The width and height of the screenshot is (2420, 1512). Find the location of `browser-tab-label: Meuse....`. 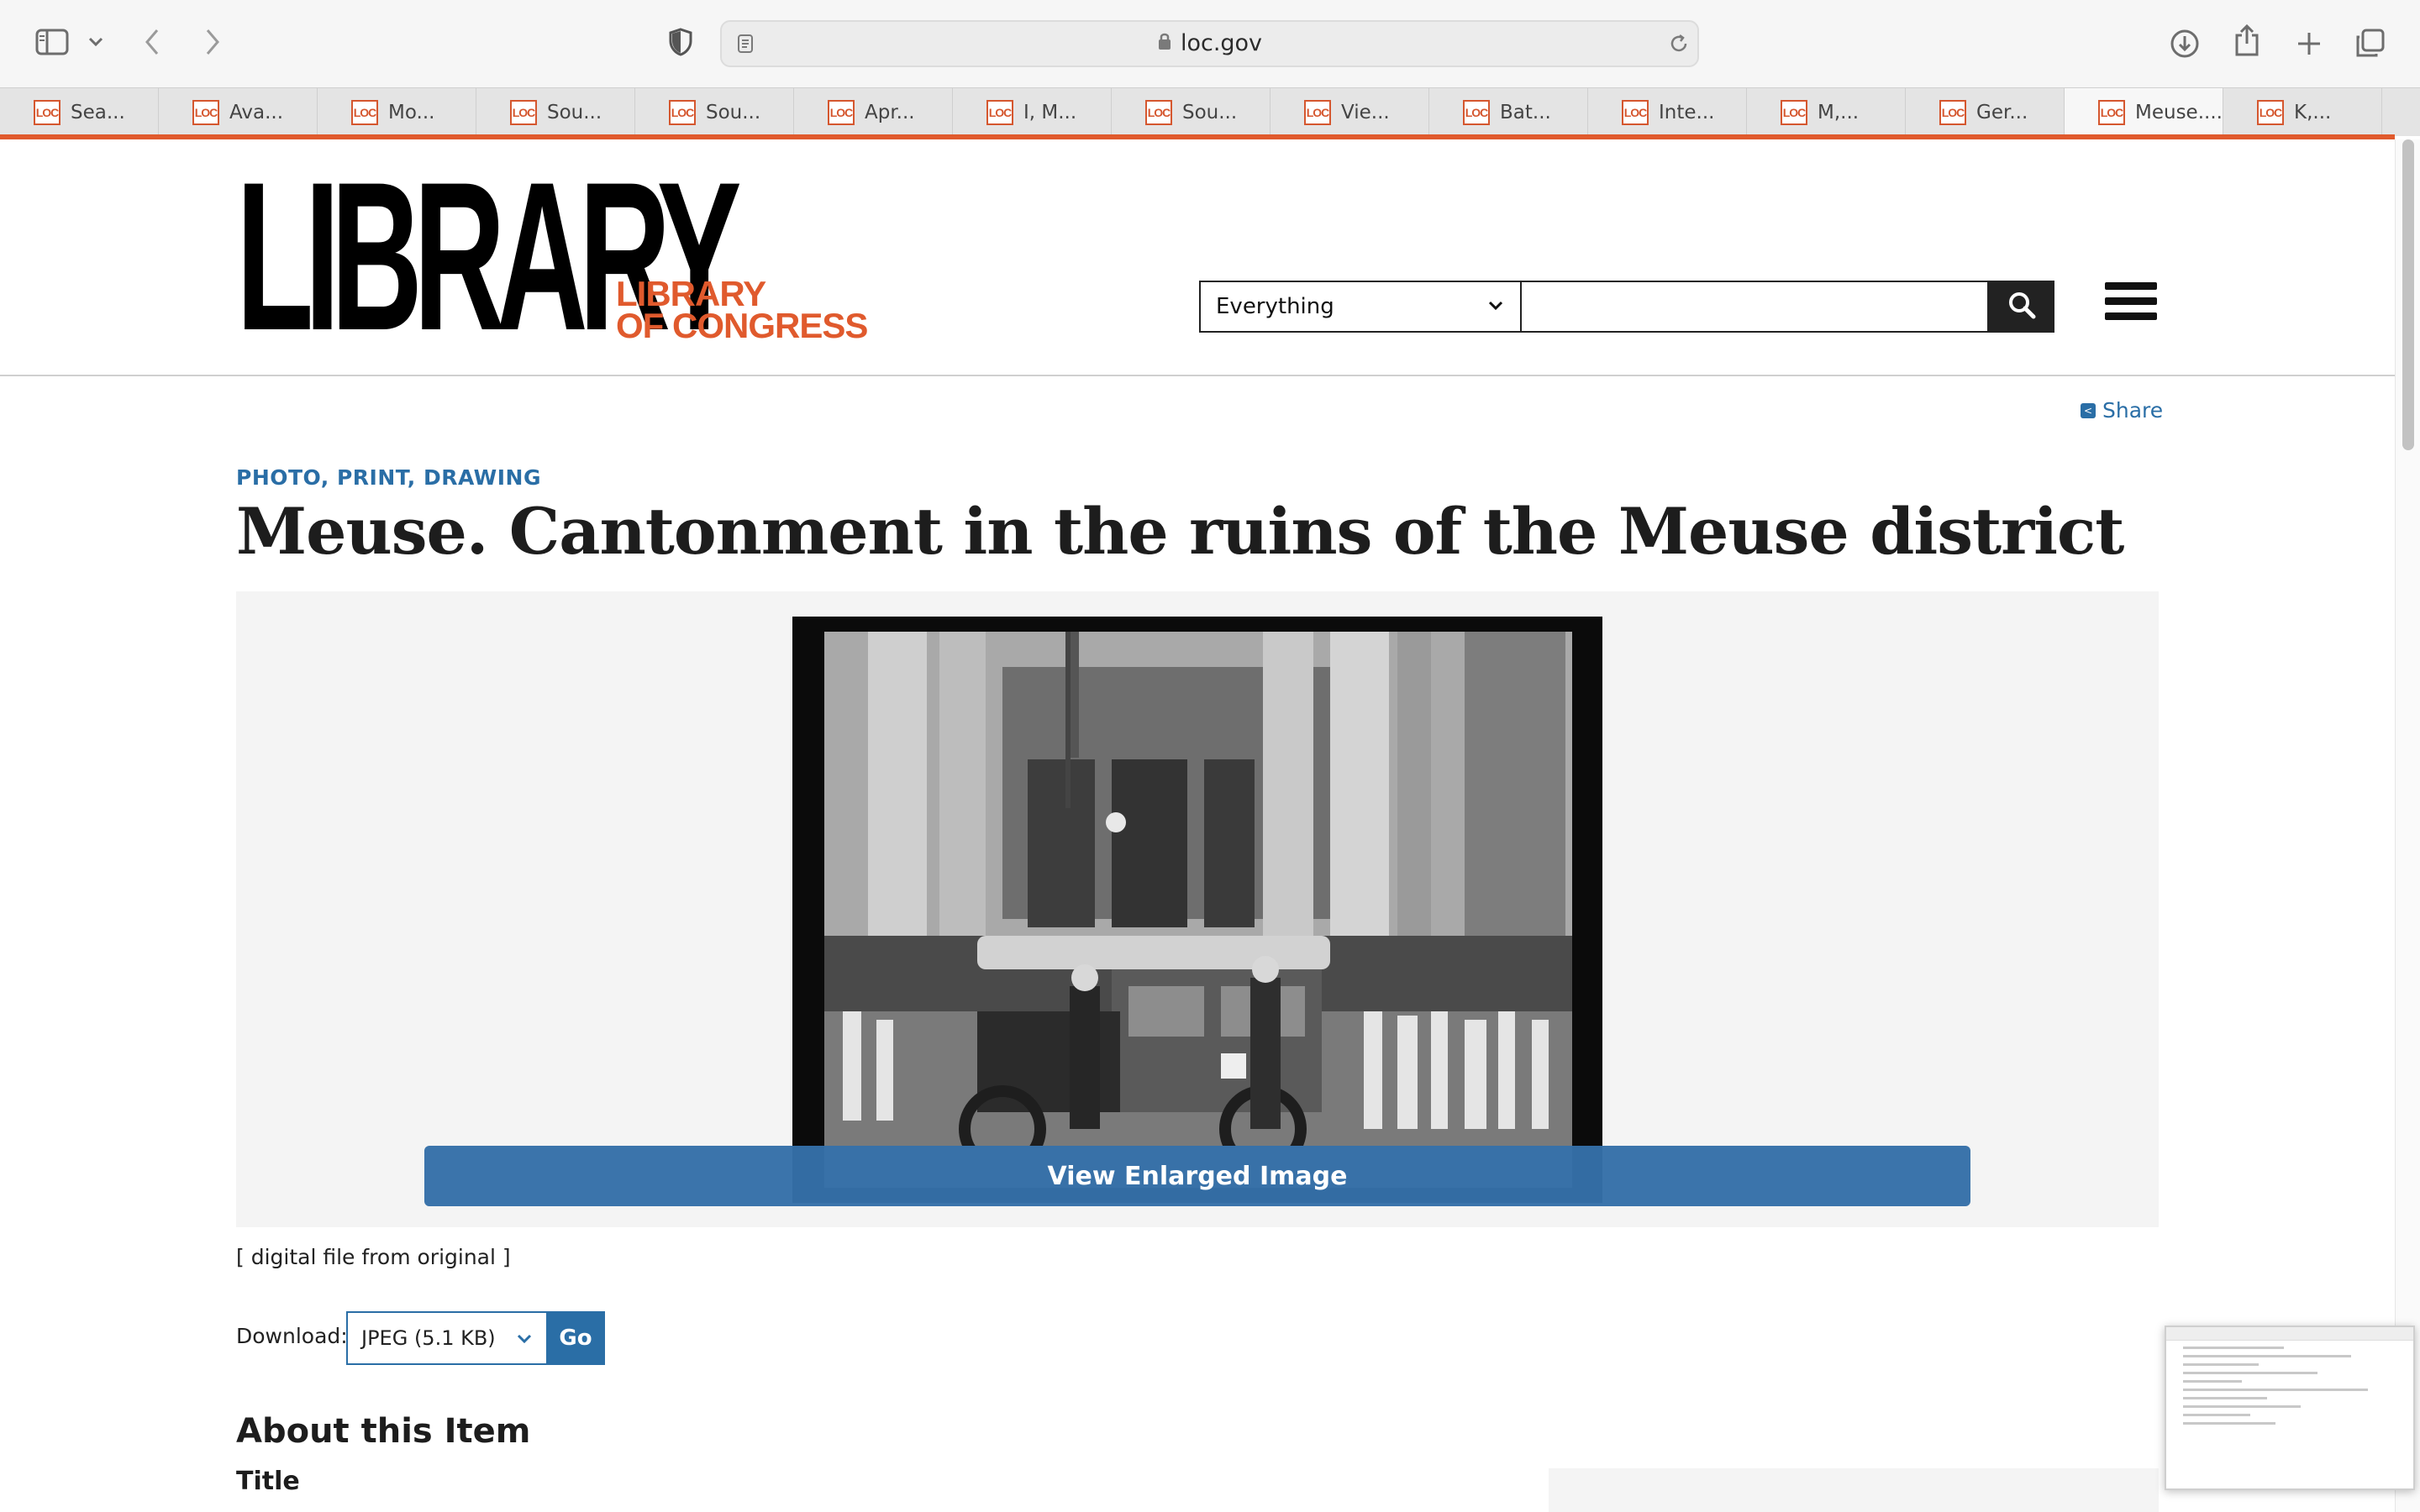

browser-tab-label: Meuse.... is located at coordinates (2179, 112).